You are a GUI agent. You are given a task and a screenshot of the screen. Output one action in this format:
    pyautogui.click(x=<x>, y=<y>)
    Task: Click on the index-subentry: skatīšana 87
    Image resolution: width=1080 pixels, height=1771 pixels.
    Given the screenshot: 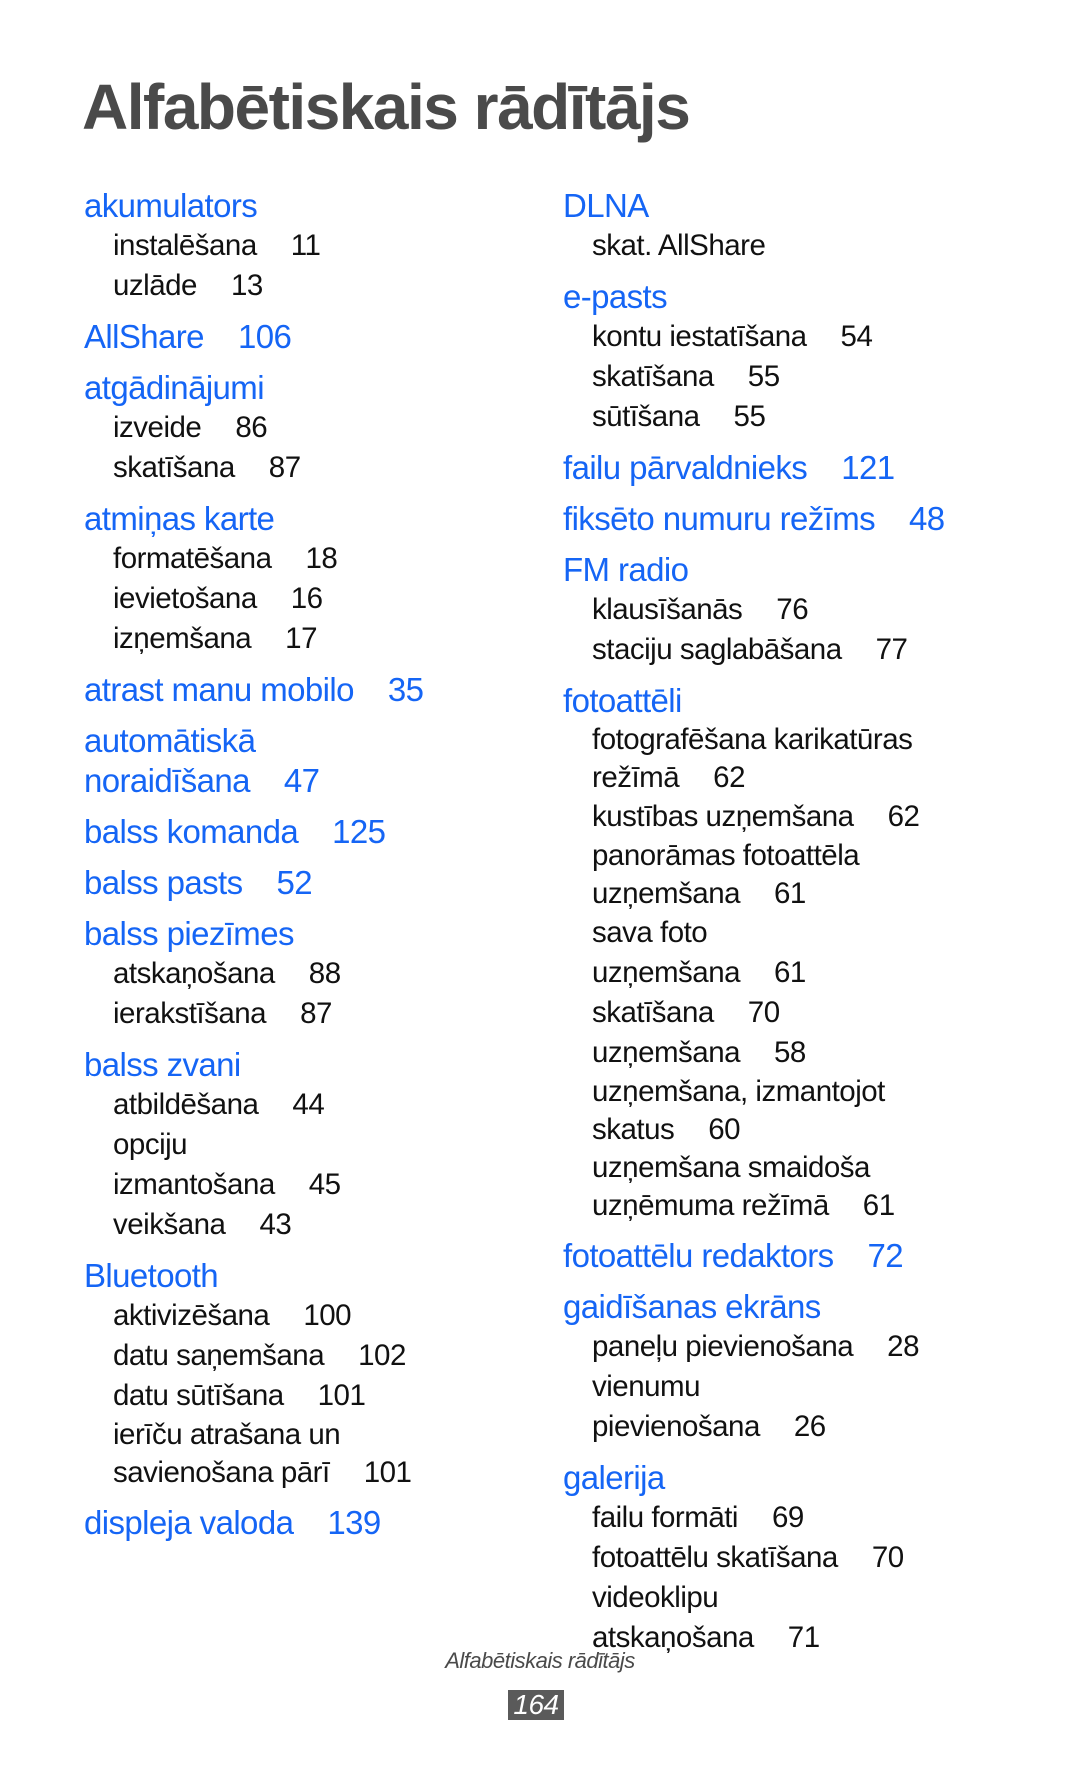 What is the action you would take?
    pyautogui.click(x=248, y=468)
    